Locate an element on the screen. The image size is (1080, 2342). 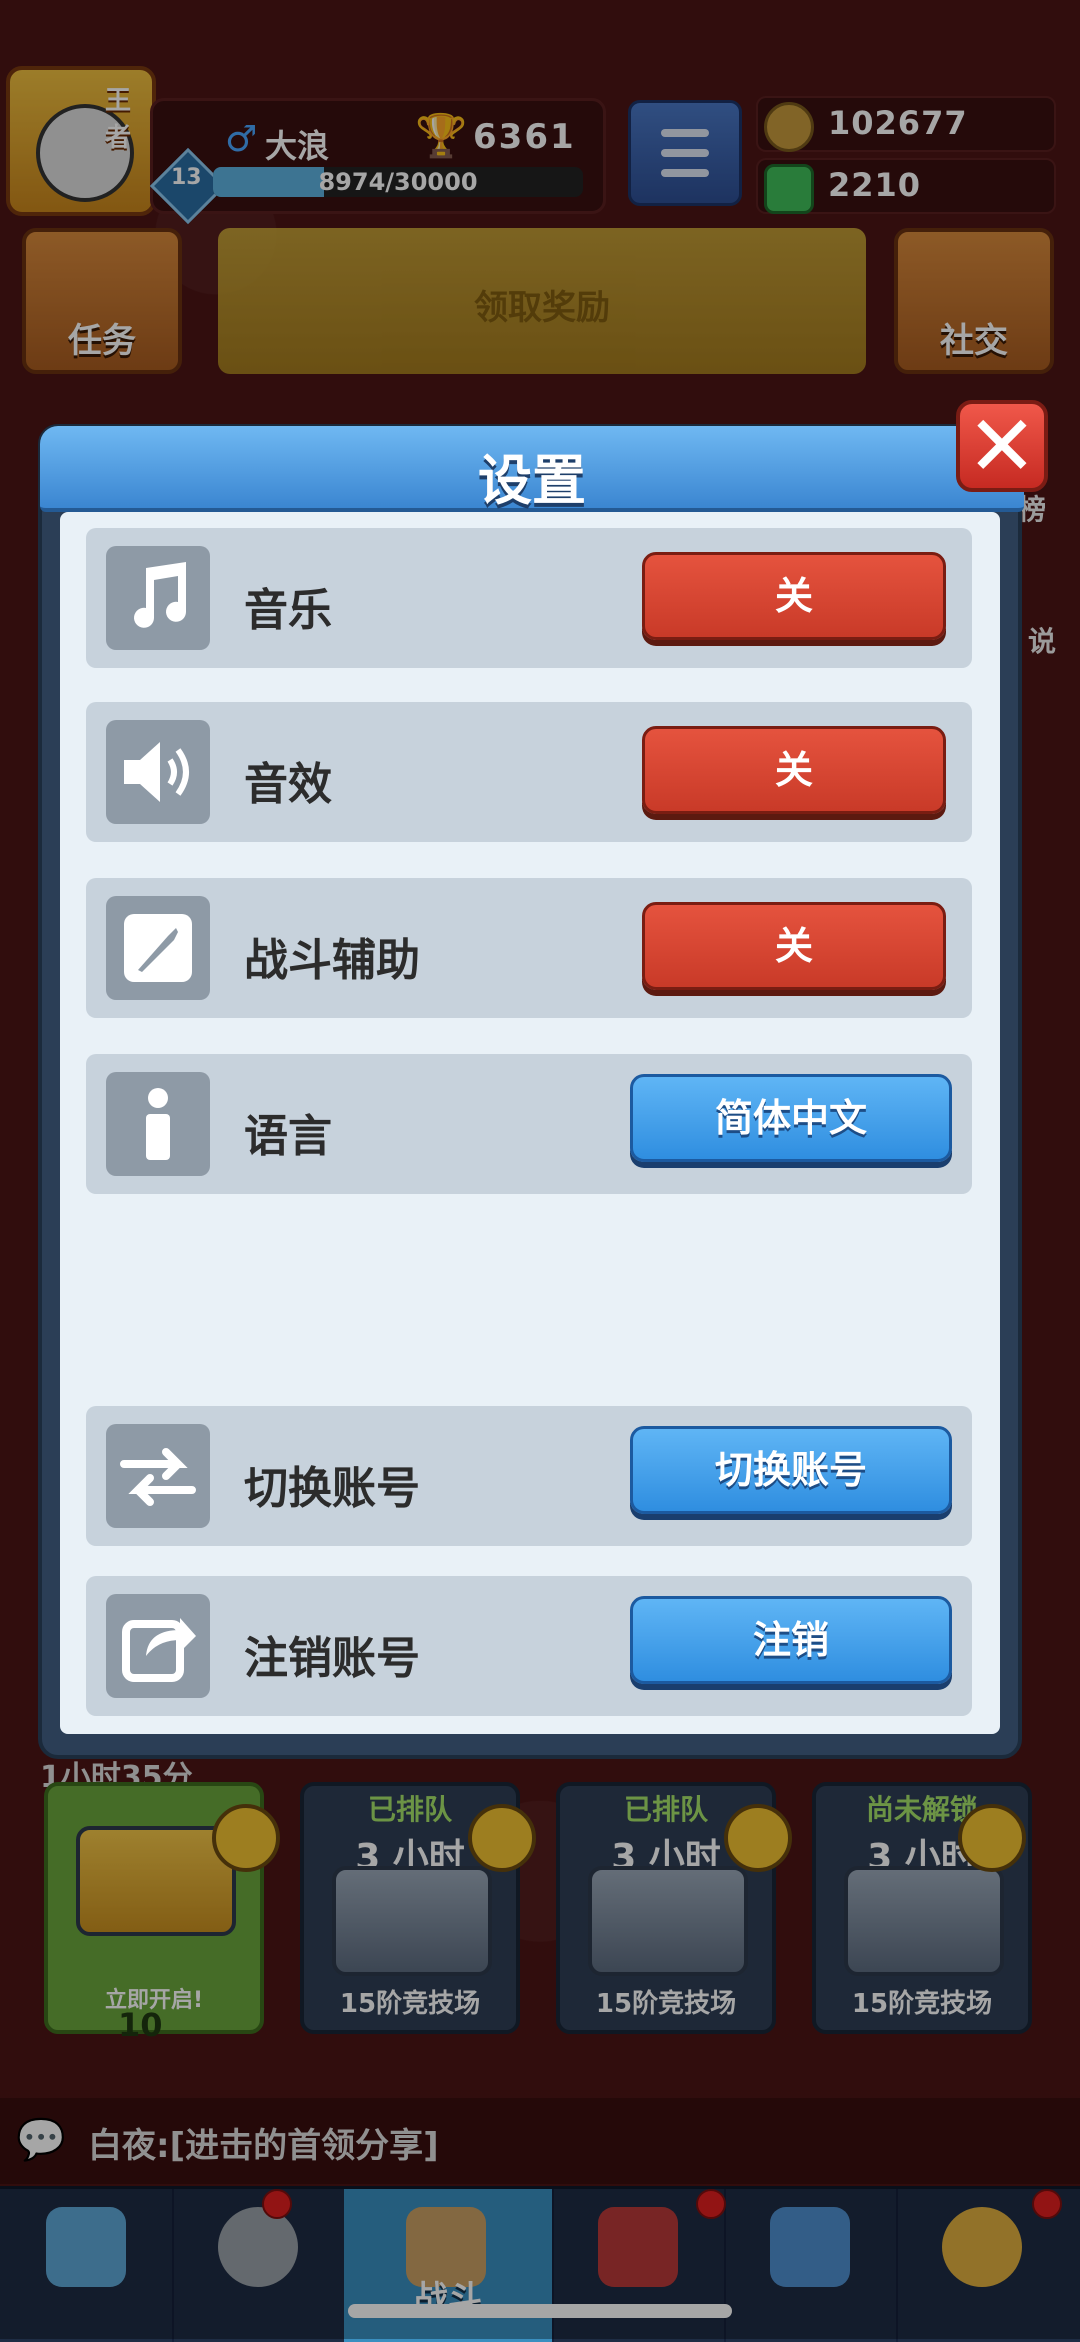
speaker-icon is located at coordinates (158, 772).